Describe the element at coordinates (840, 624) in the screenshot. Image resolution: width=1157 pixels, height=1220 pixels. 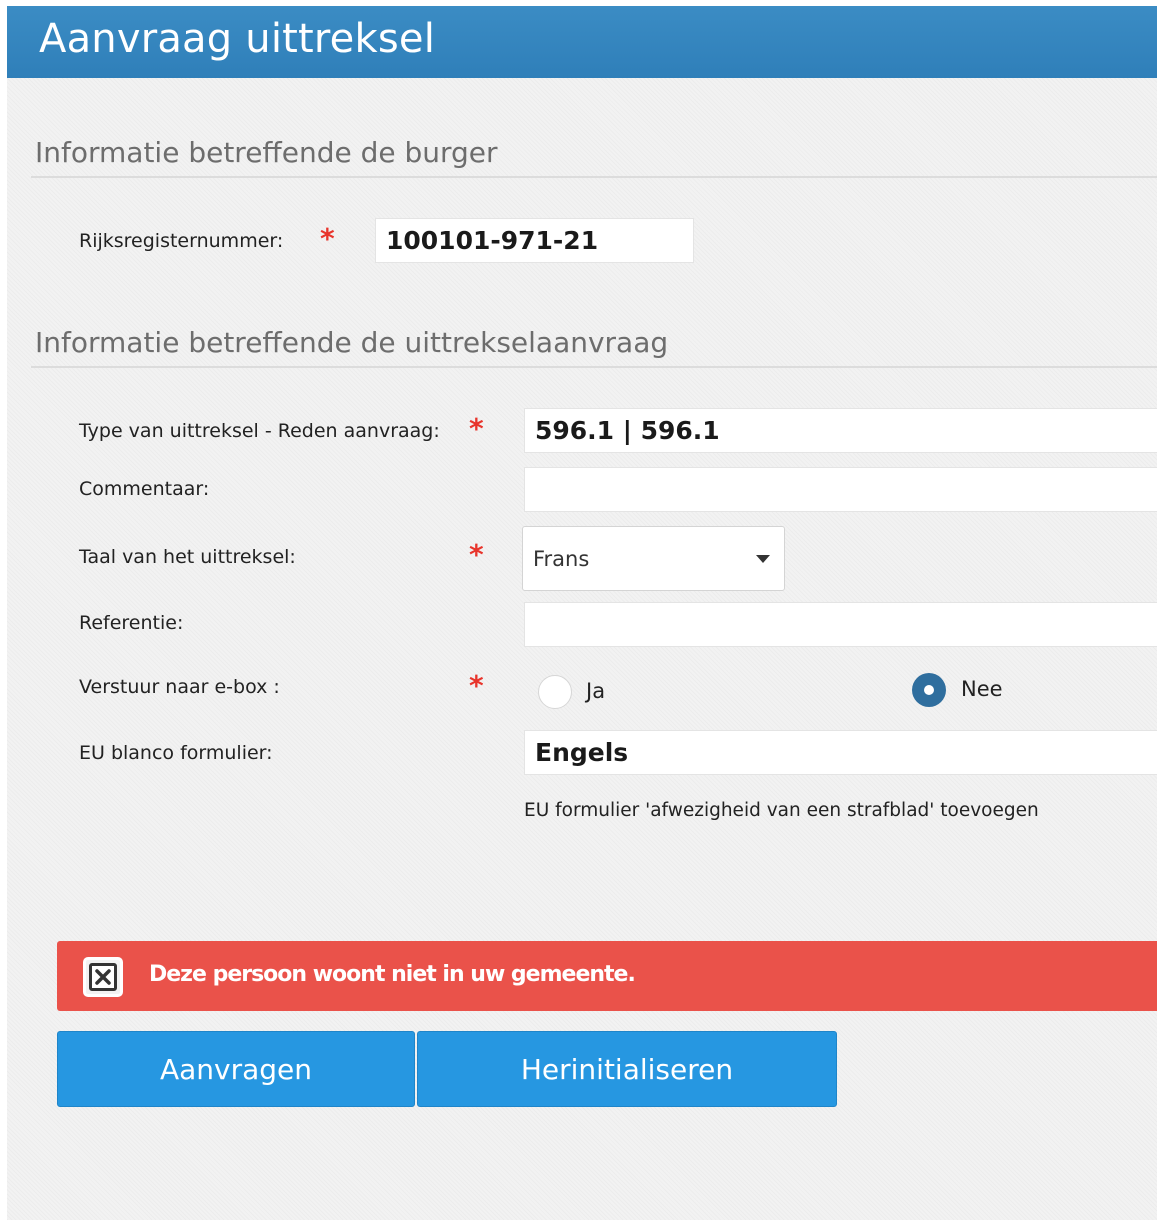
I see `referentie-input` at that location.